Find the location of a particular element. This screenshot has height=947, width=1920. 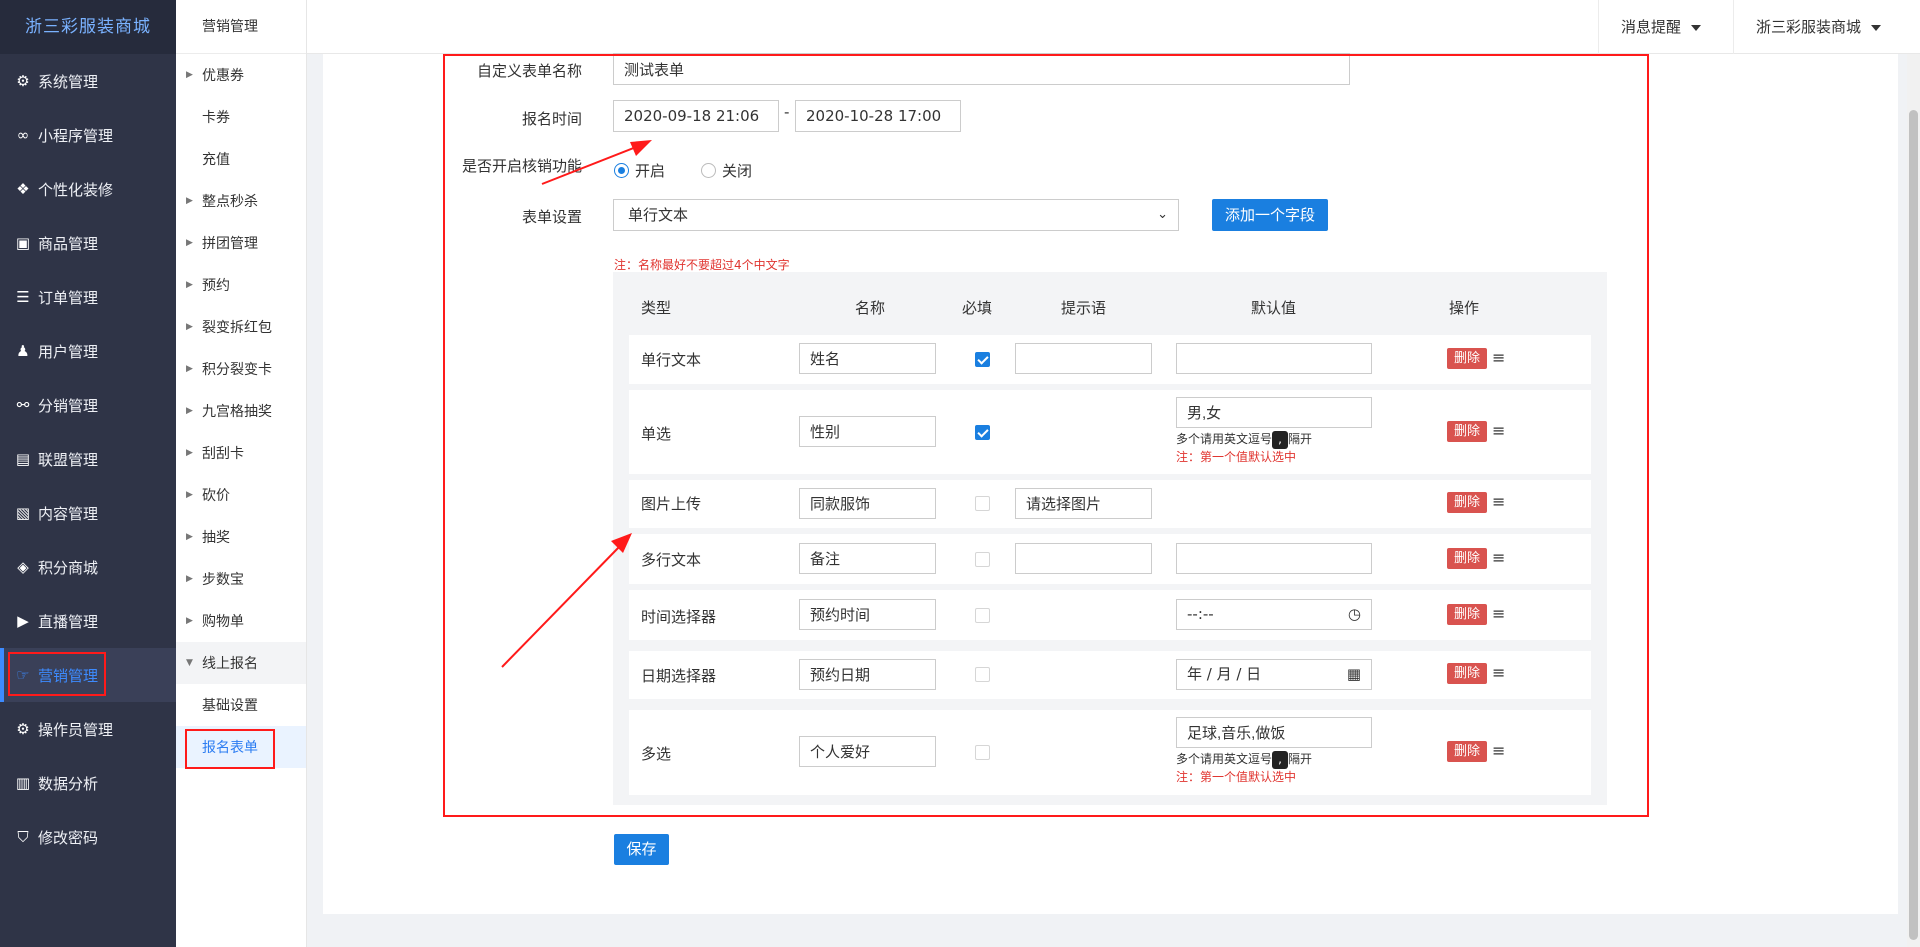

user-icon: ♟ is located at coordinates (23, 351).